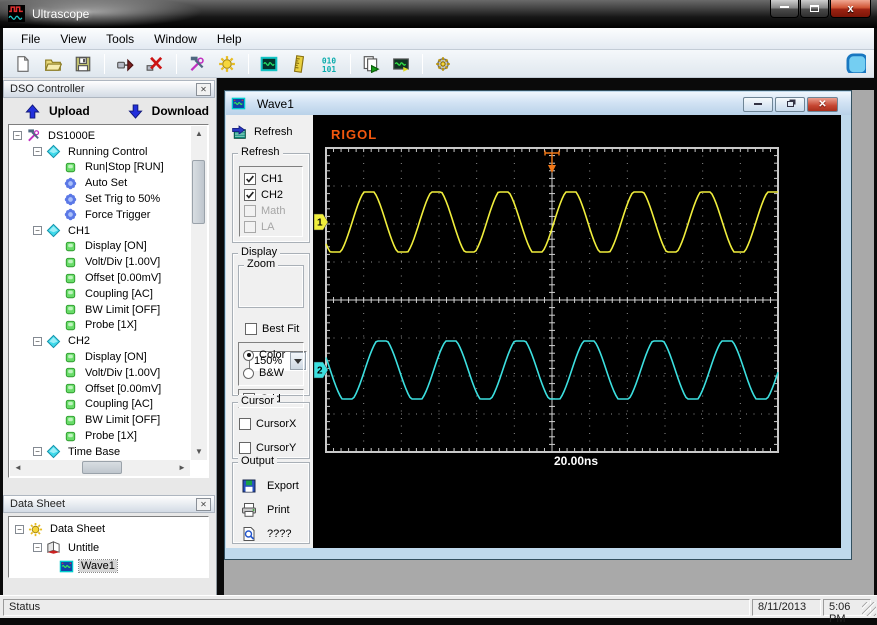 The height and width of the screenshot is (625, 877). What do you see at coordinates (57, 111) in the screenshot?
I see `upload-button: Upload` at bounding box center [57, 111].